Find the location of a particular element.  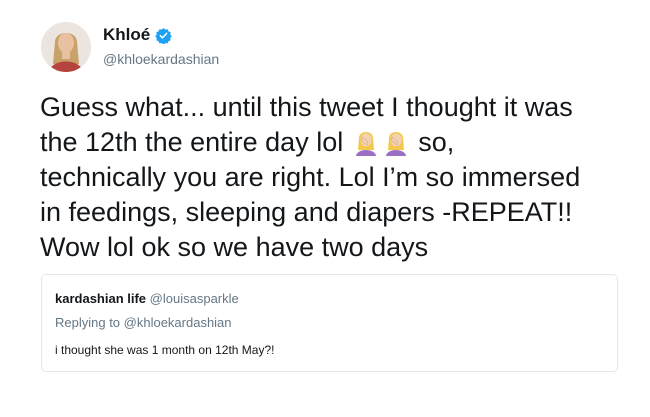

author-name-row: Khloé is located at coordinates (137, 35).